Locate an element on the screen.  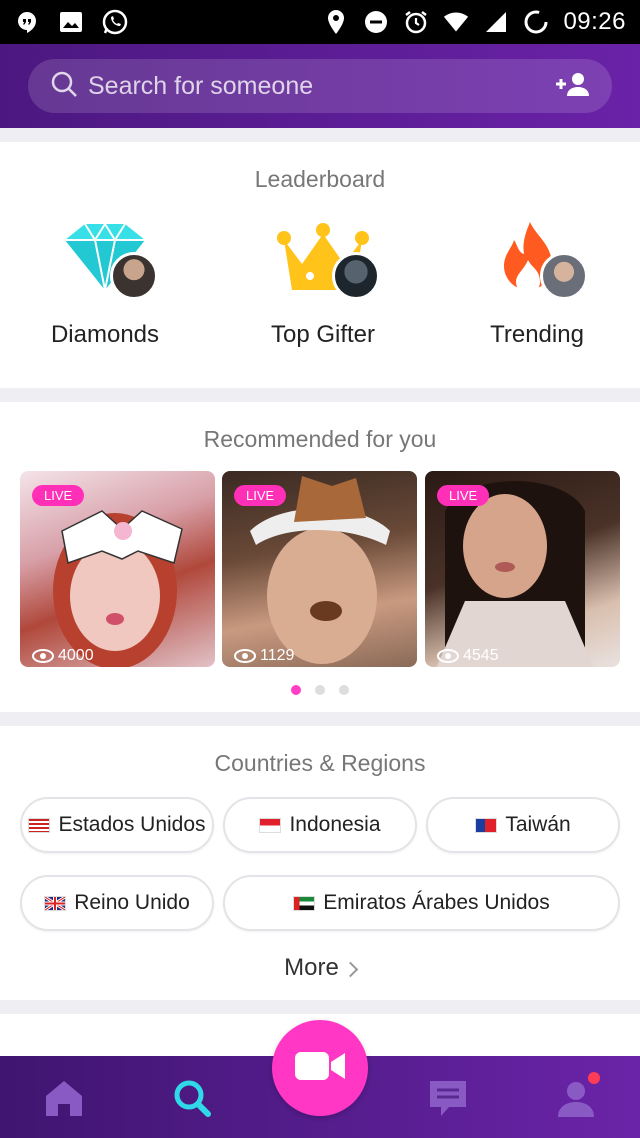
battery-icon is located at coordinates (536, 22).